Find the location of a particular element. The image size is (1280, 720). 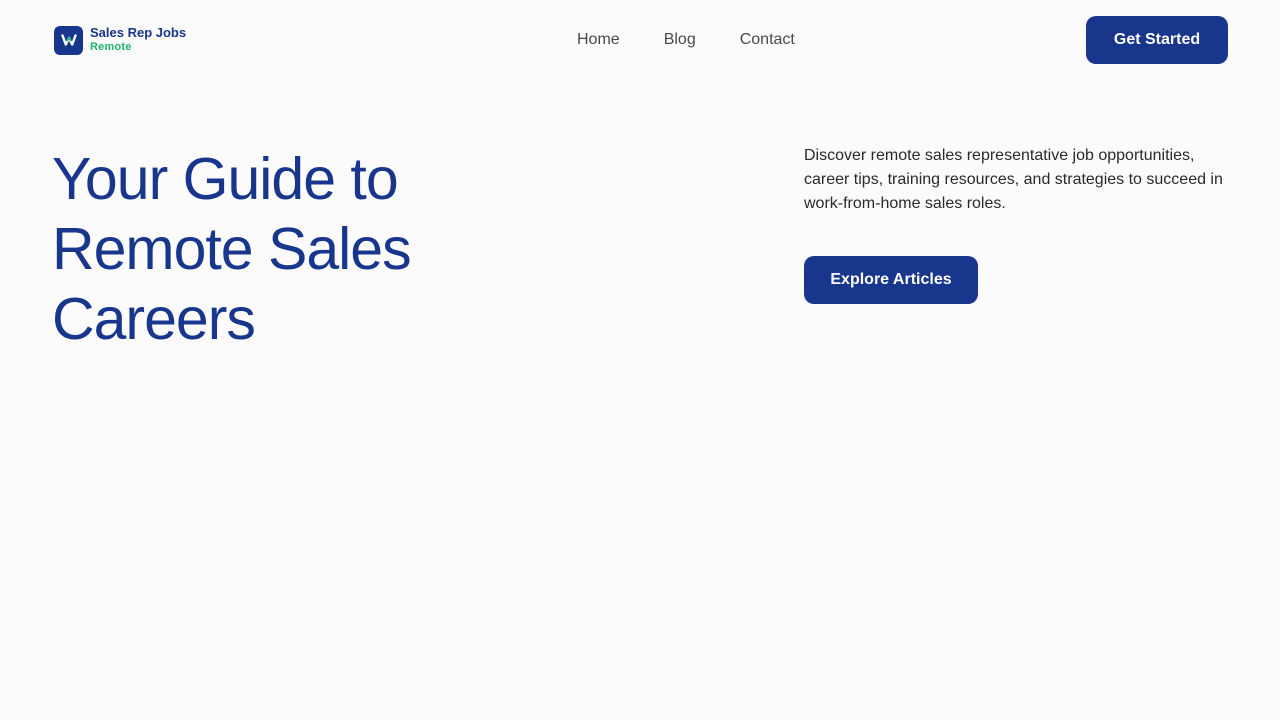

hero-title: Your Guide to Remote Sales Careers is located at coordinates (232, 249).